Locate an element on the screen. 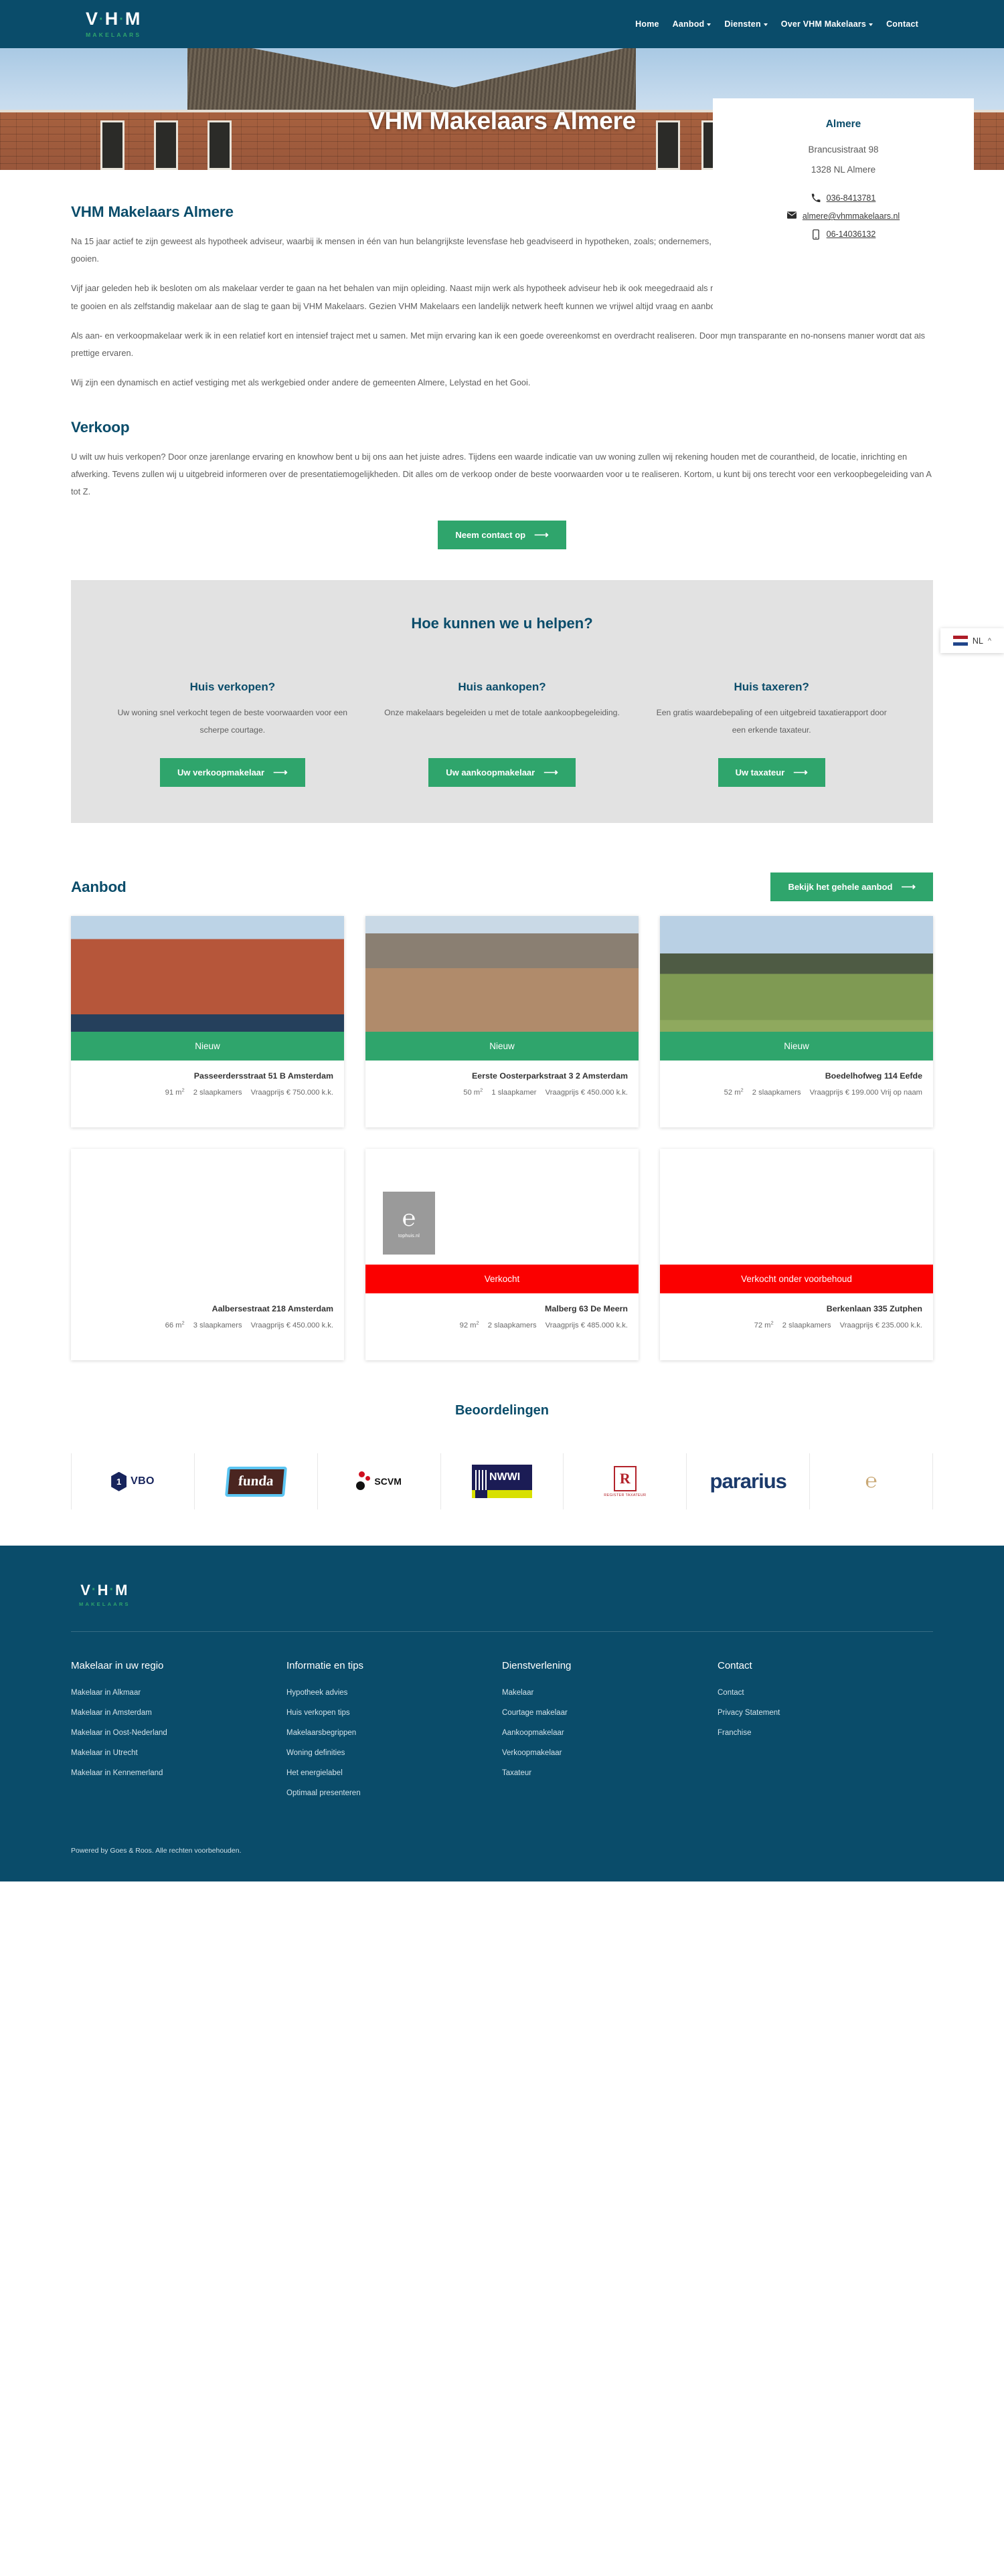 Image resolution: width=1004 pixels, height=2576 pixels. bekijk-het-gehele-aanbod-button: Bekijk het gehele aanbod ⟶ is located at coordinates (851, 887).